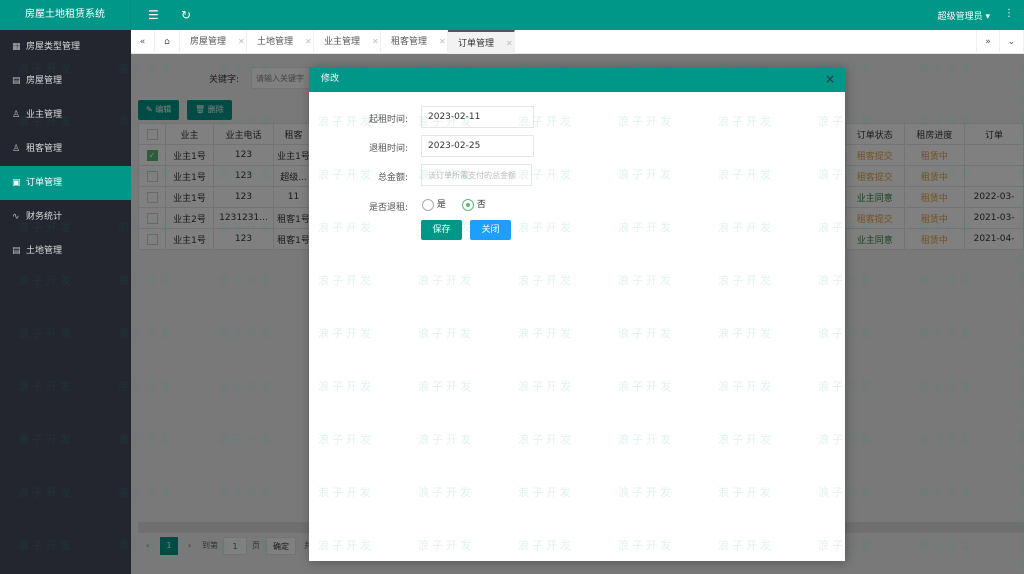  Describe the element at coordinates (1009, 13) in the screenshot. I see `more-vertical-icon: ⋮` at that location.